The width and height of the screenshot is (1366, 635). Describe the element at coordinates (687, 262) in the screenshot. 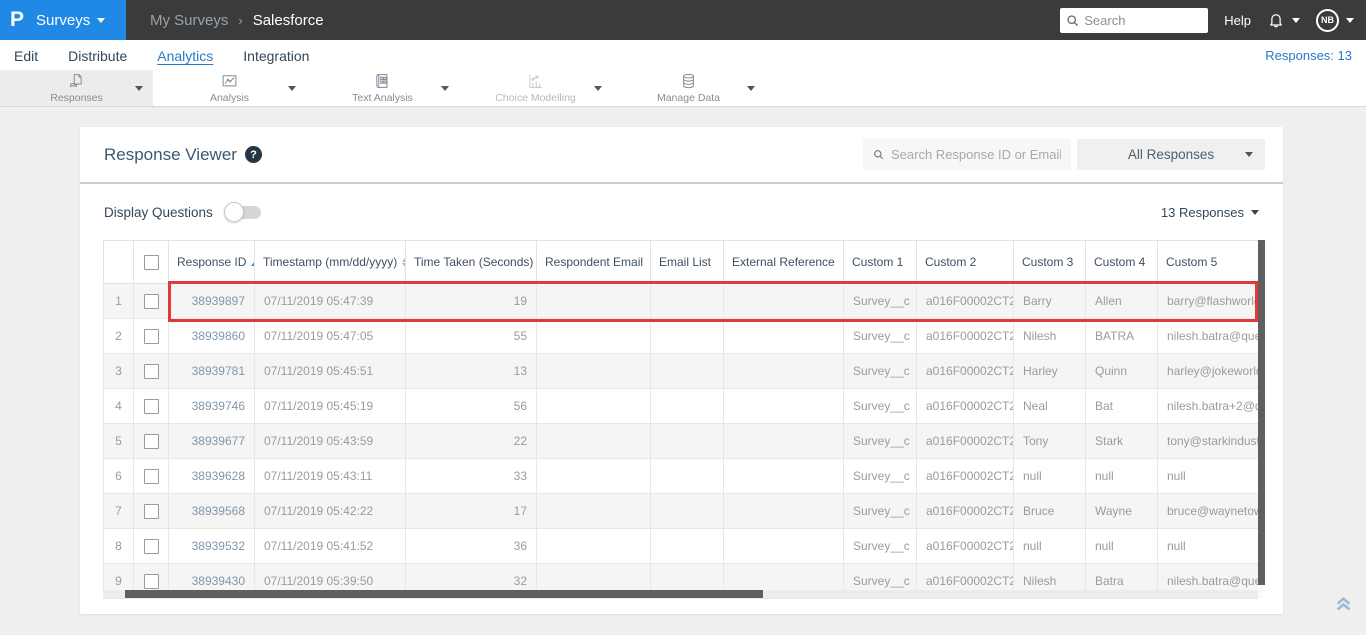

I see `col-header-email_list: Email List` at that location.